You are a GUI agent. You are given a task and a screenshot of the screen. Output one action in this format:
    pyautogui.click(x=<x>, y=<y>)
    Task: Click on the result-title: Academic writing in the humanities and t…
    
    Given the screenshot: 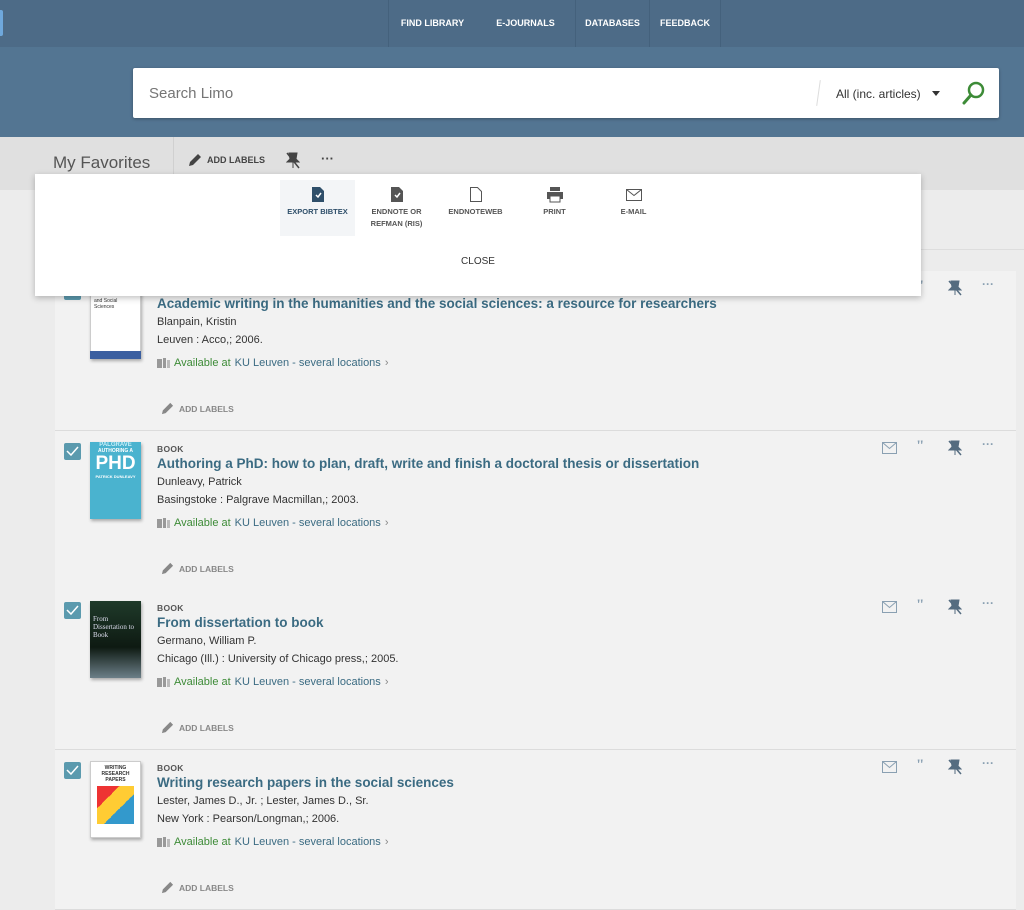 What is the action you would take?
    pyautogui.click(x=437, y=303)
    